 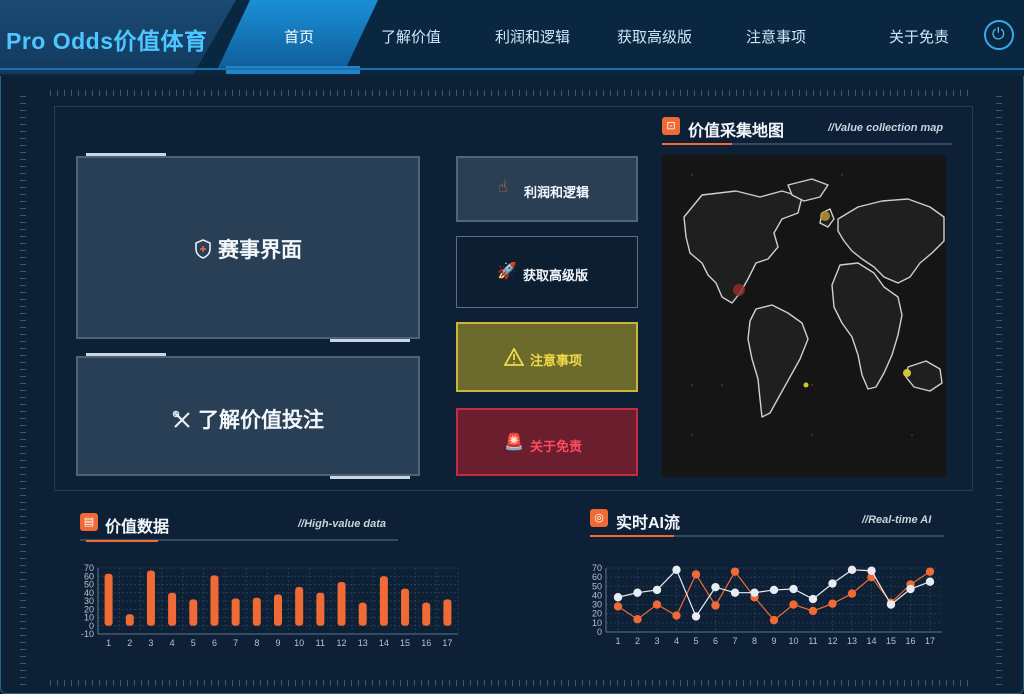 I want to click on warning-icon, so click(x=514, y=357).